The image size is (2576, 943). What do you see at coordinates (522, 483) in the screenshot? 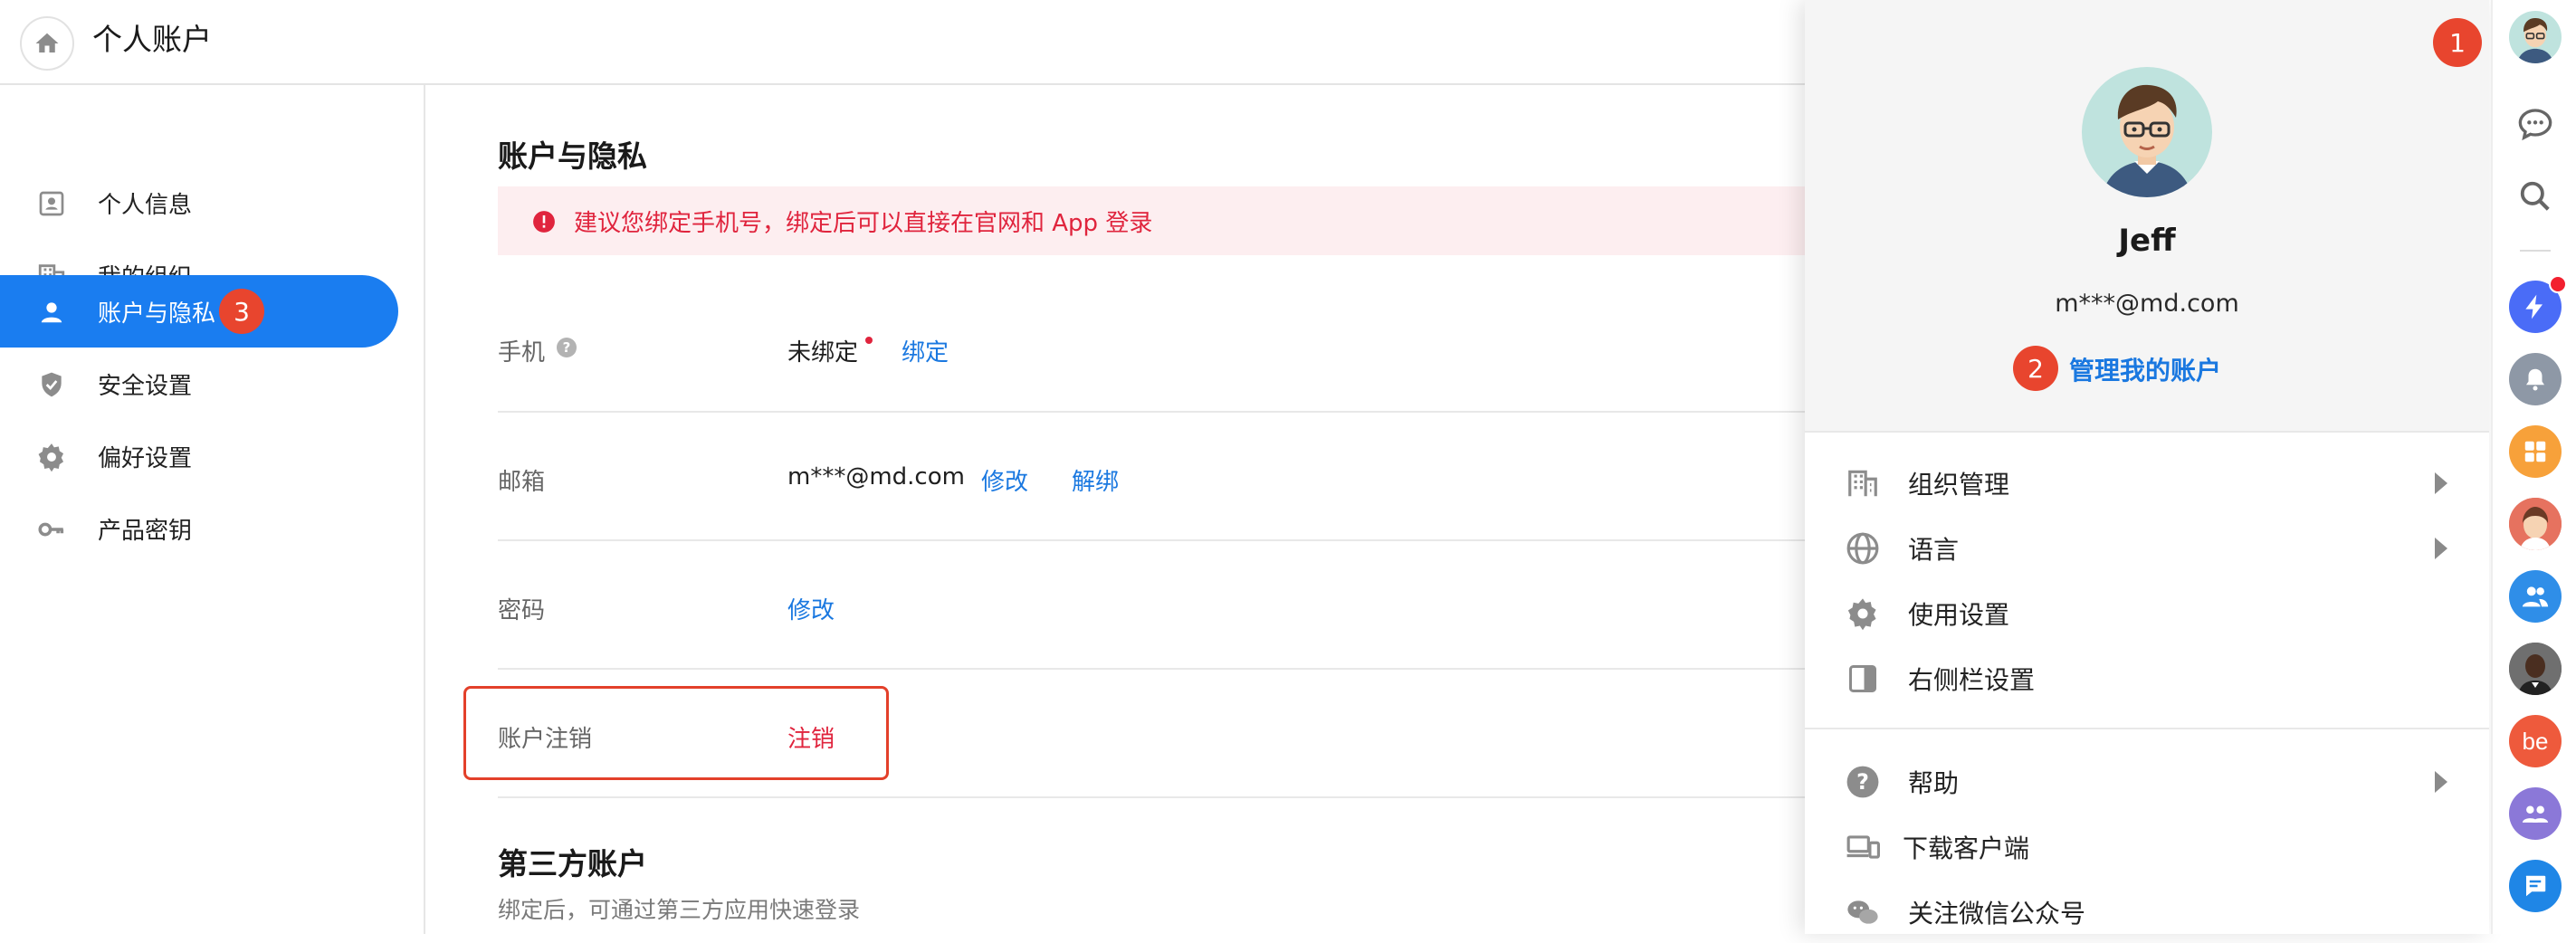
I see `email-label: 邮箱` at bounding box center [522, 483].